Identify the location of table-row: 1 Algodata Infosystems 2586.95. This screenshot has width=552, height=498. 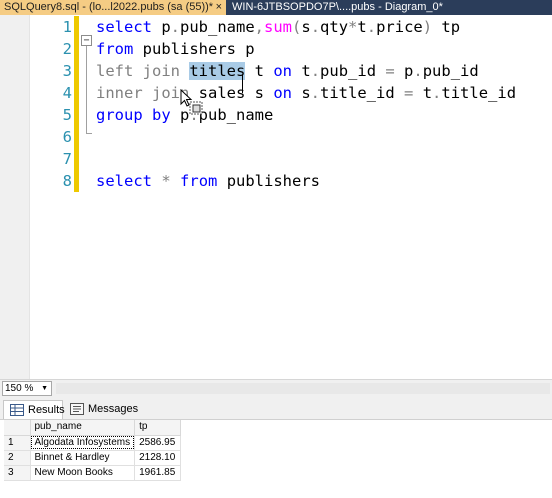
(93, 443).